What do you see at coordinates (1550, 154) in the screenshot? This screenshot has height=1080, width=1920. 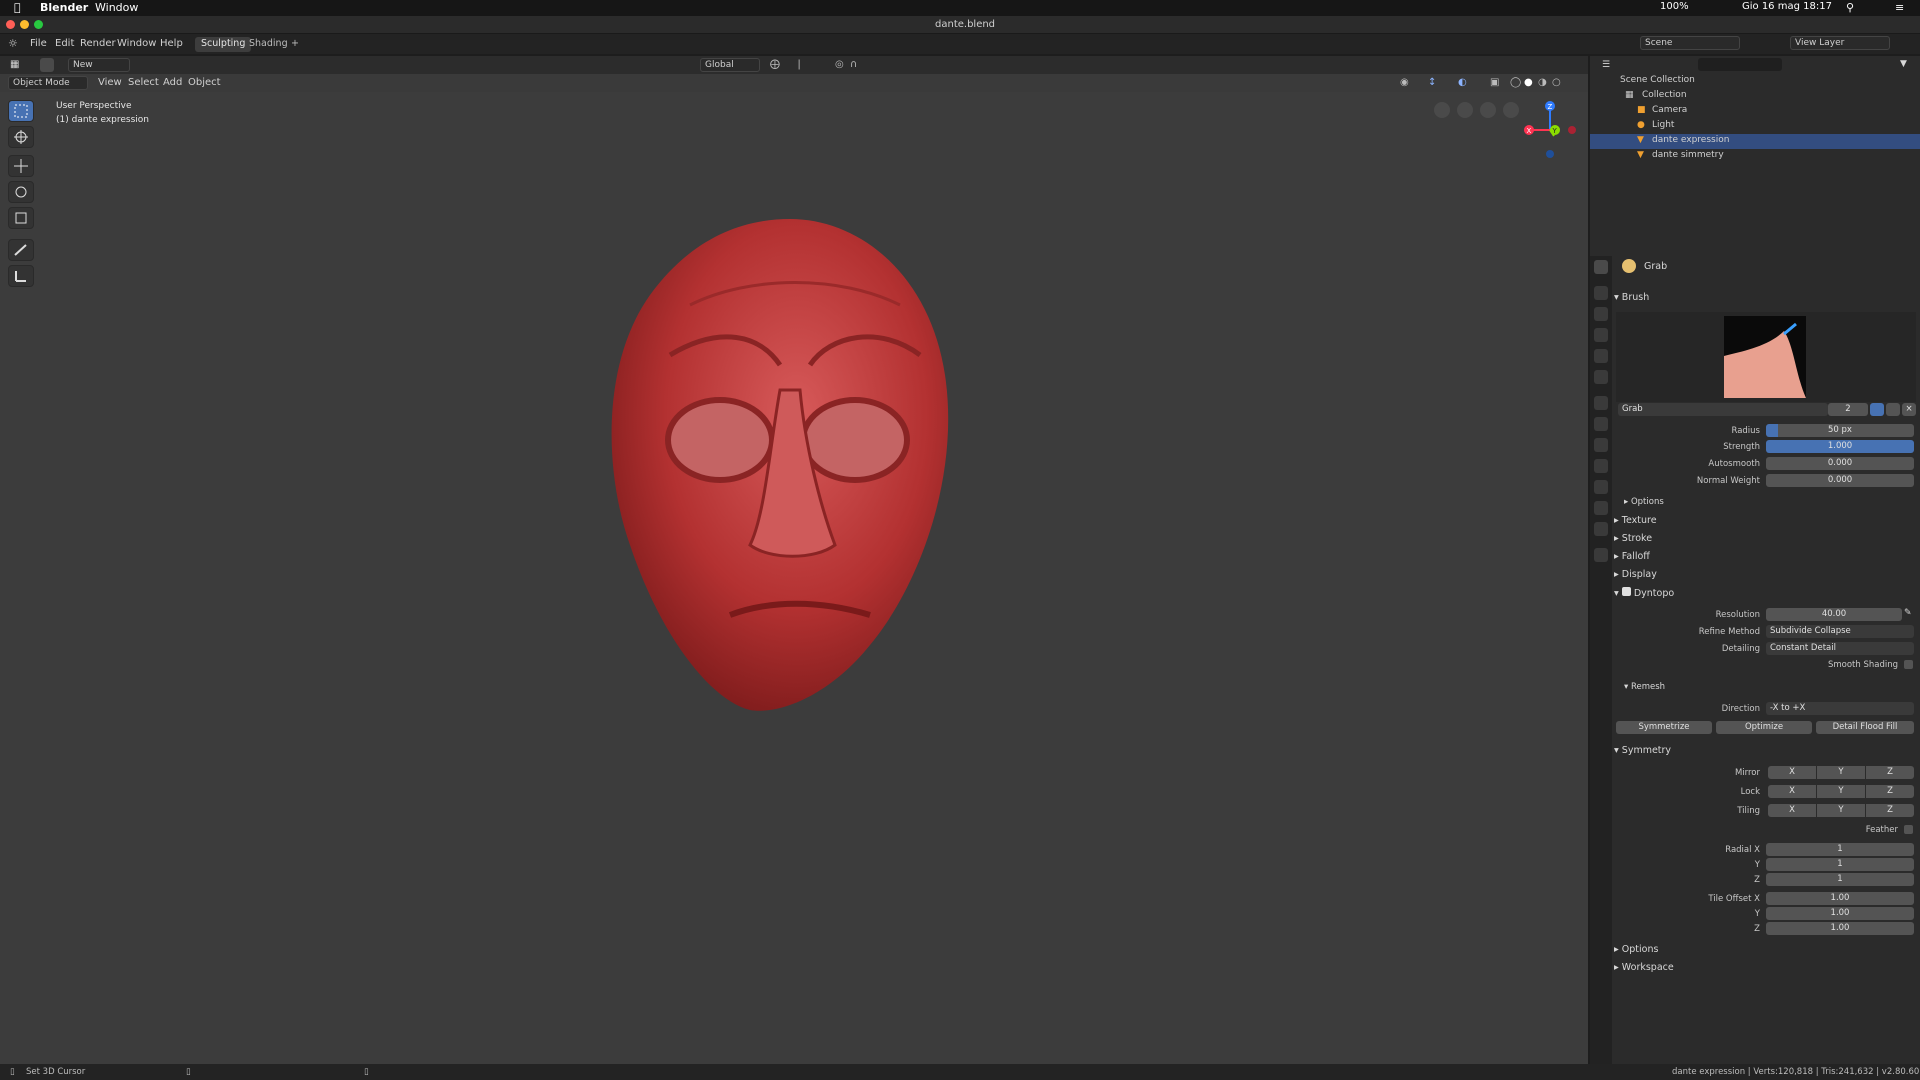 I see `gizmo-neg-z-axis` at bounding box center [1550, 154].